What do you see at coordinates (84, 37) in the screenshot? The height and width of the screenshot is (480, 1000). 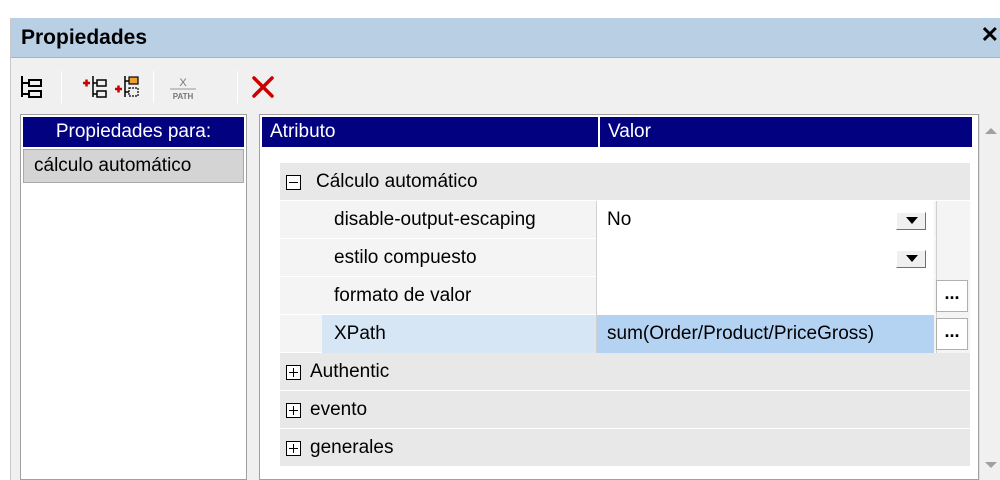 I see `panel-title: Propiedades` at bounding box center [84, 37].